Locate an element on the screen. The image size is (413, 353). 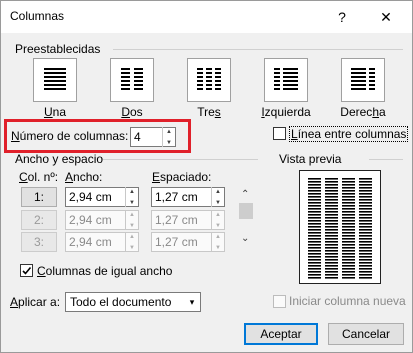
preset-right is located at coordinates (363, 80).